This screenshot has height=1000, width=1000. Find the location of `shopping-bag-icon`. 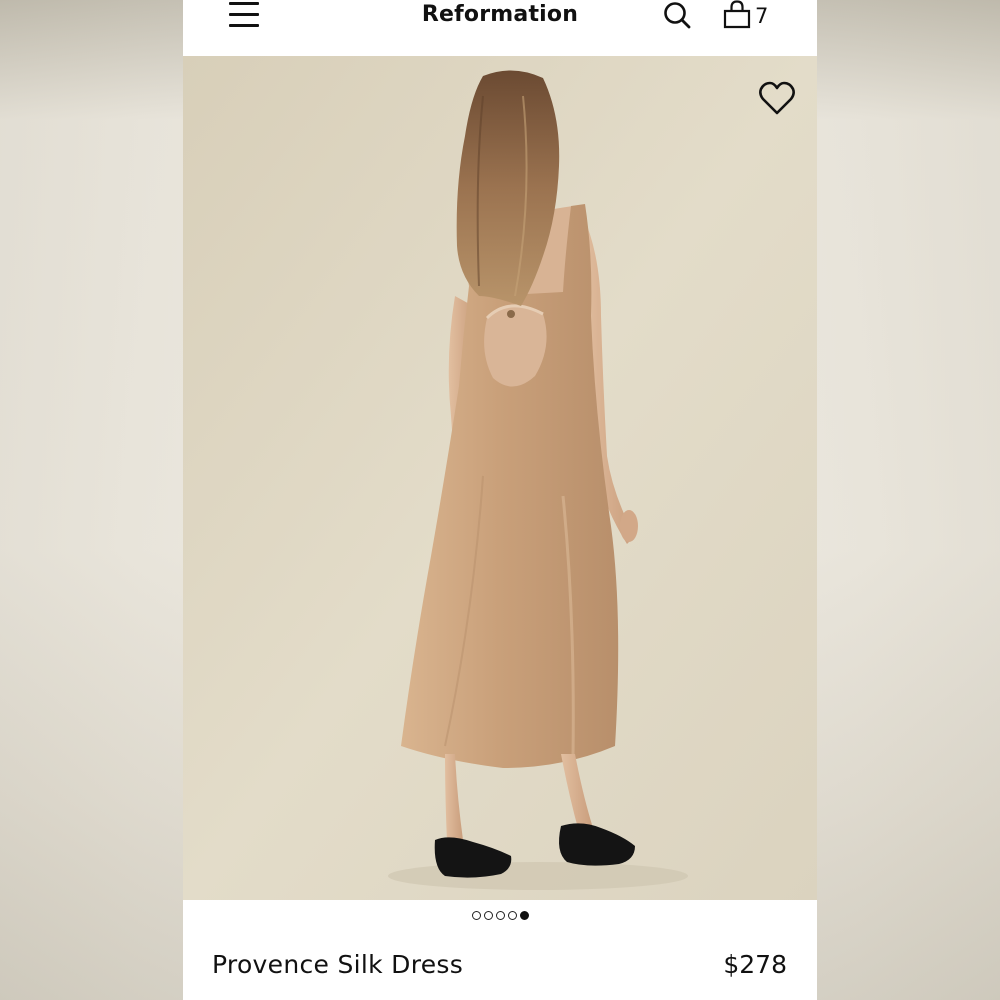

shopping-bag-icon is located at coordinates (737, 16).